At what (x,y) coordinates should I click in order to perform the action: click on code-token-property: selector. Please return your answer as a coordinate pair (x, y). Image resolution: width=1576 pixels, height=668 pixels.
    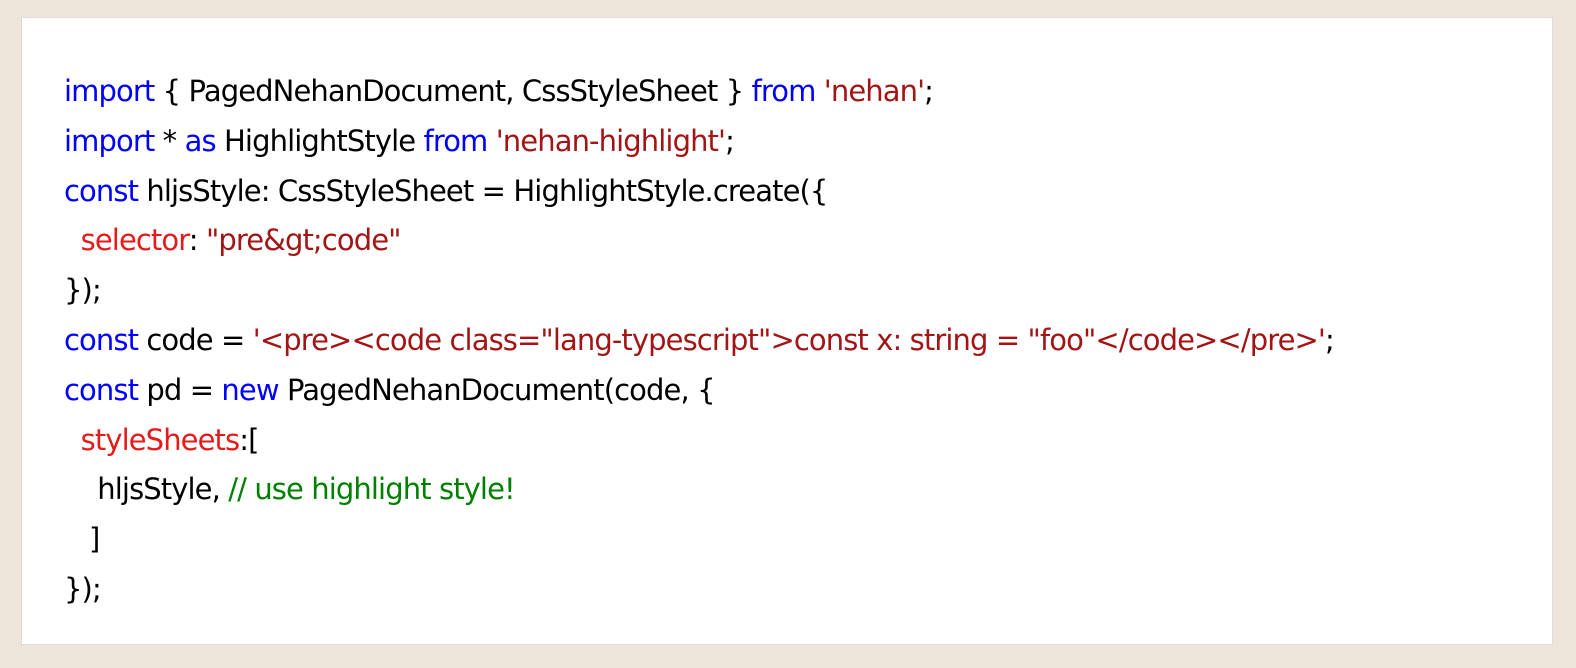
    Looking at the image, I should click on (135, 240).